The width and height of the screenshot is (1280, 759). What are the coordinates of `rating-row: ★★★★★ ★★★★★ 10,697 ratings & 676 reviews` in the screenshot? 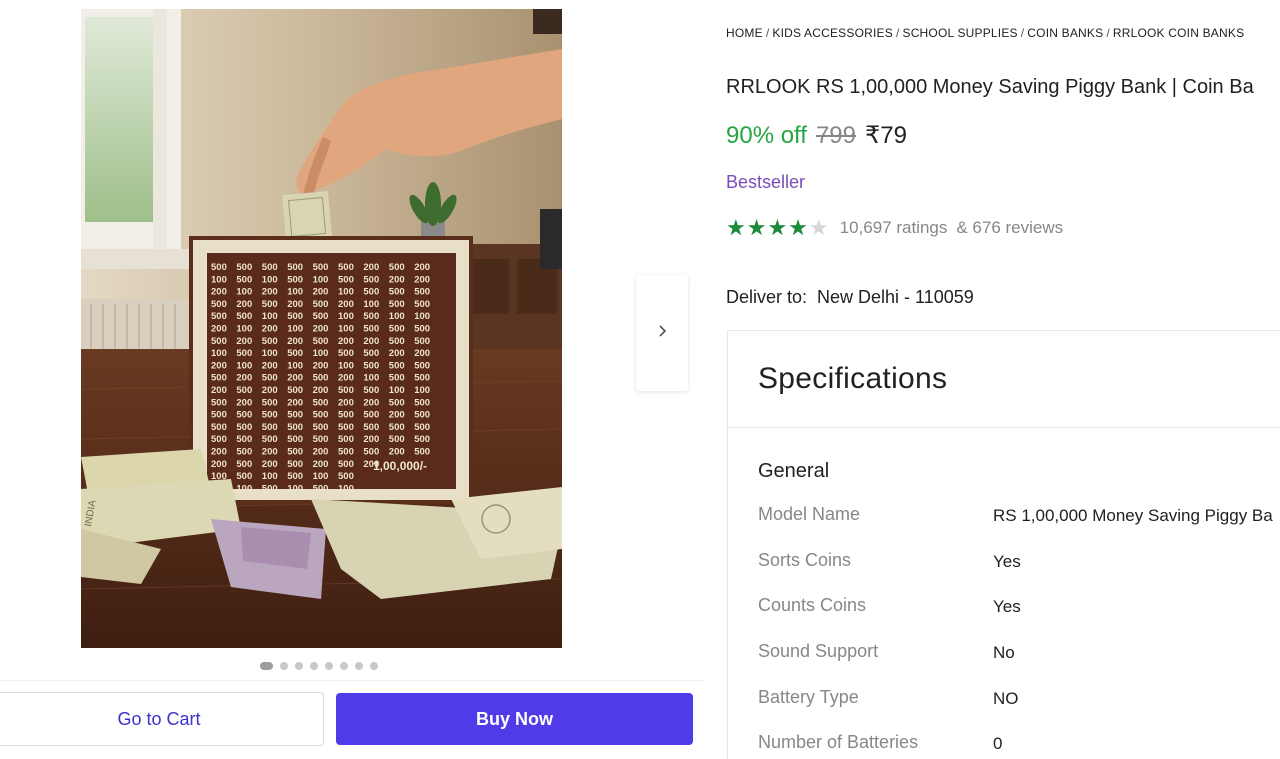 It's located at (894, 228).